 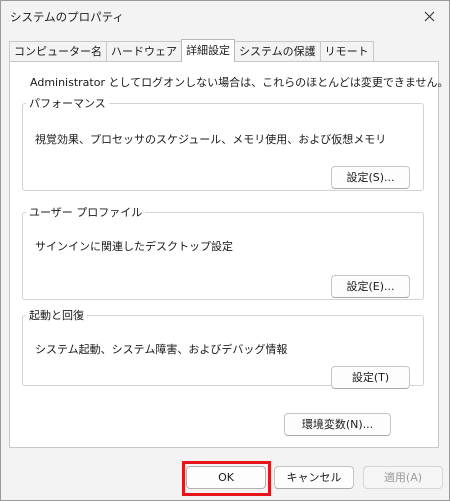 I want to click on tab-computer-name: コンピューター名, so click(x=58, y=51).